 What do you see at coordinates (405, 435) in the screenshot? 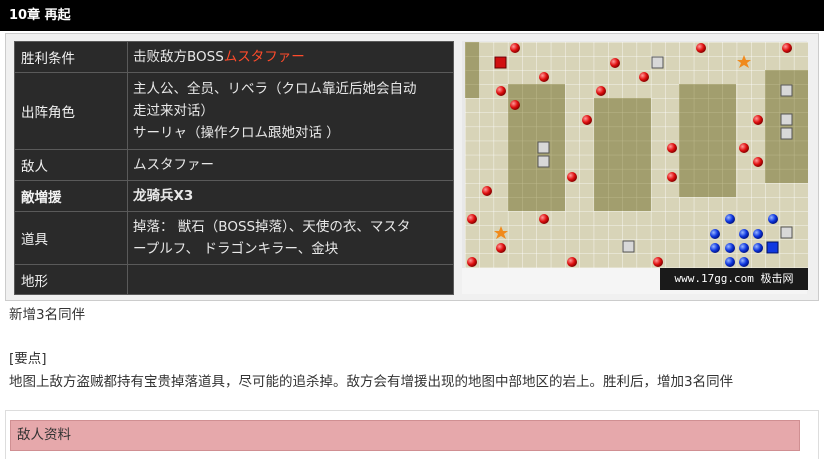
I see `enemy-data-header: 敌人资料` at bounding box center [405, 435].